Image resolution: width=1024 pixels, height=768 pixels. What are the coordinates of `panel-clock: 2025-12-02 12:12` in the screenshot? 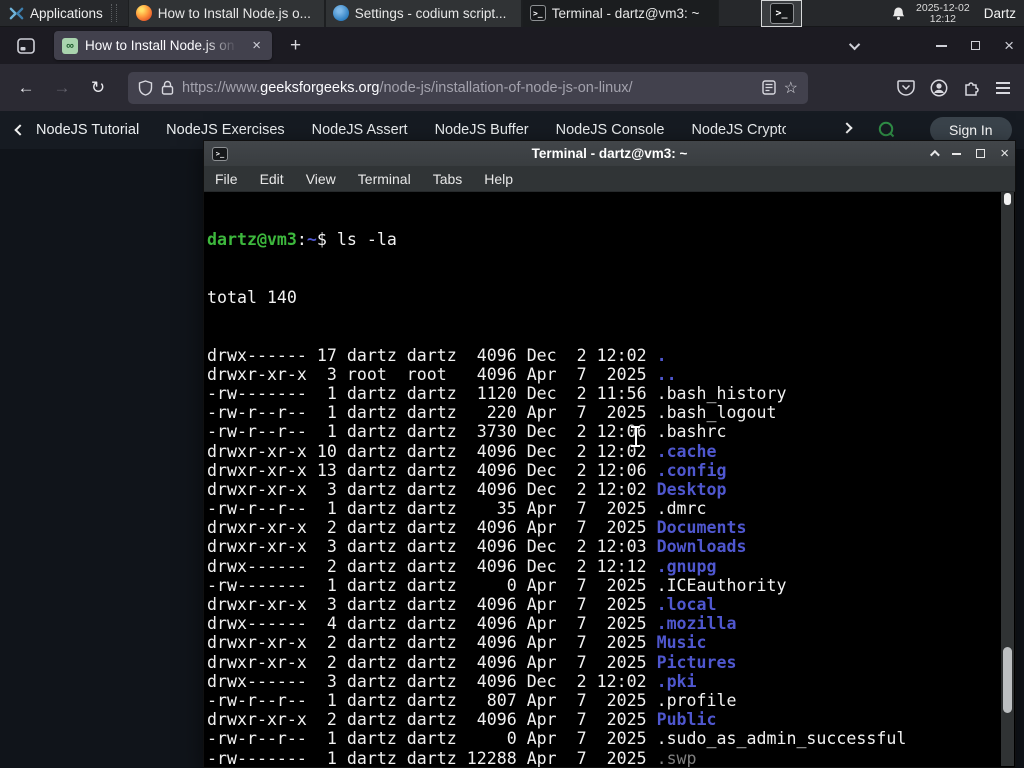 It's located at (943, 13).